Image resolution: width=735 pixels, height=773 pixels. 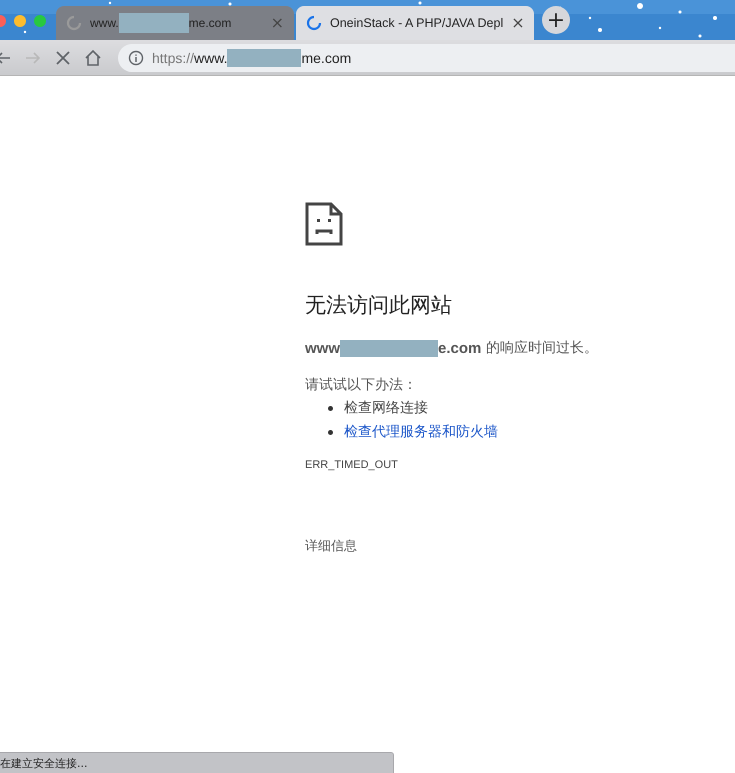 I want to click on suggestion-title: 请试试以下办法：, so click(x=361, y=385).